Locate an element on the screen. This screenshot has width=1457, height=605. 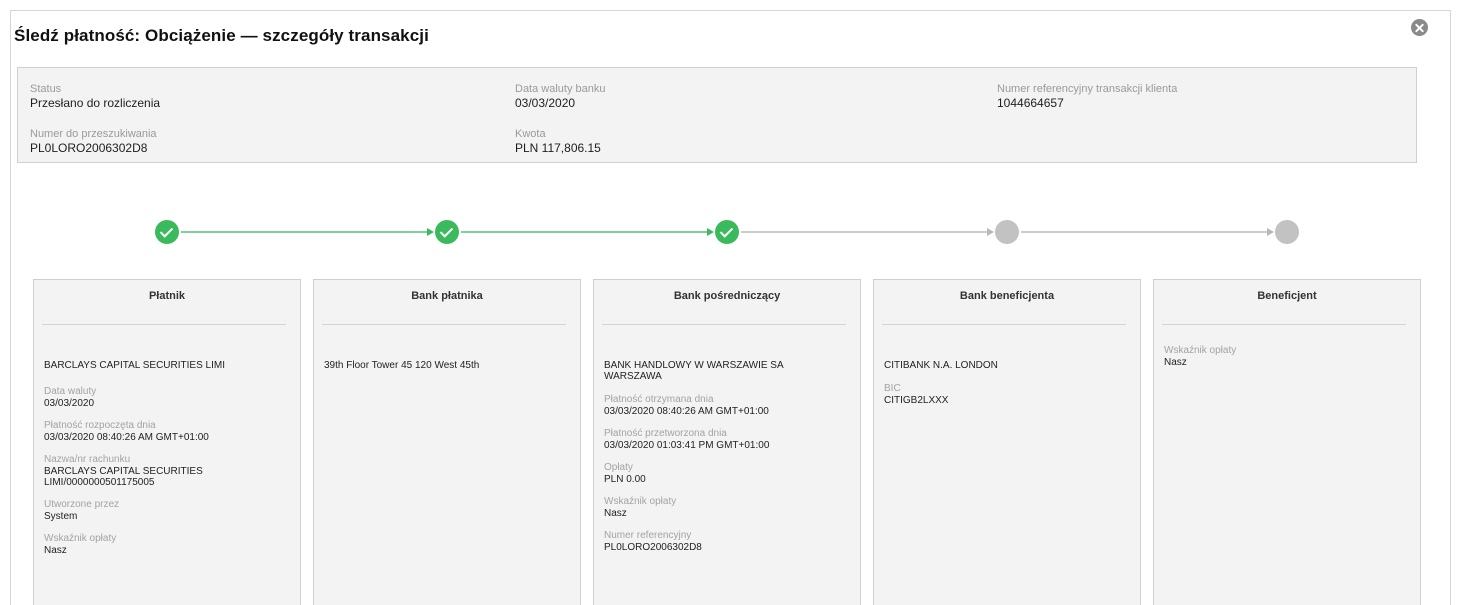
beneficiary-bank-name: CITIBANK N.A. LONDON is located at coordinates (941, 365).